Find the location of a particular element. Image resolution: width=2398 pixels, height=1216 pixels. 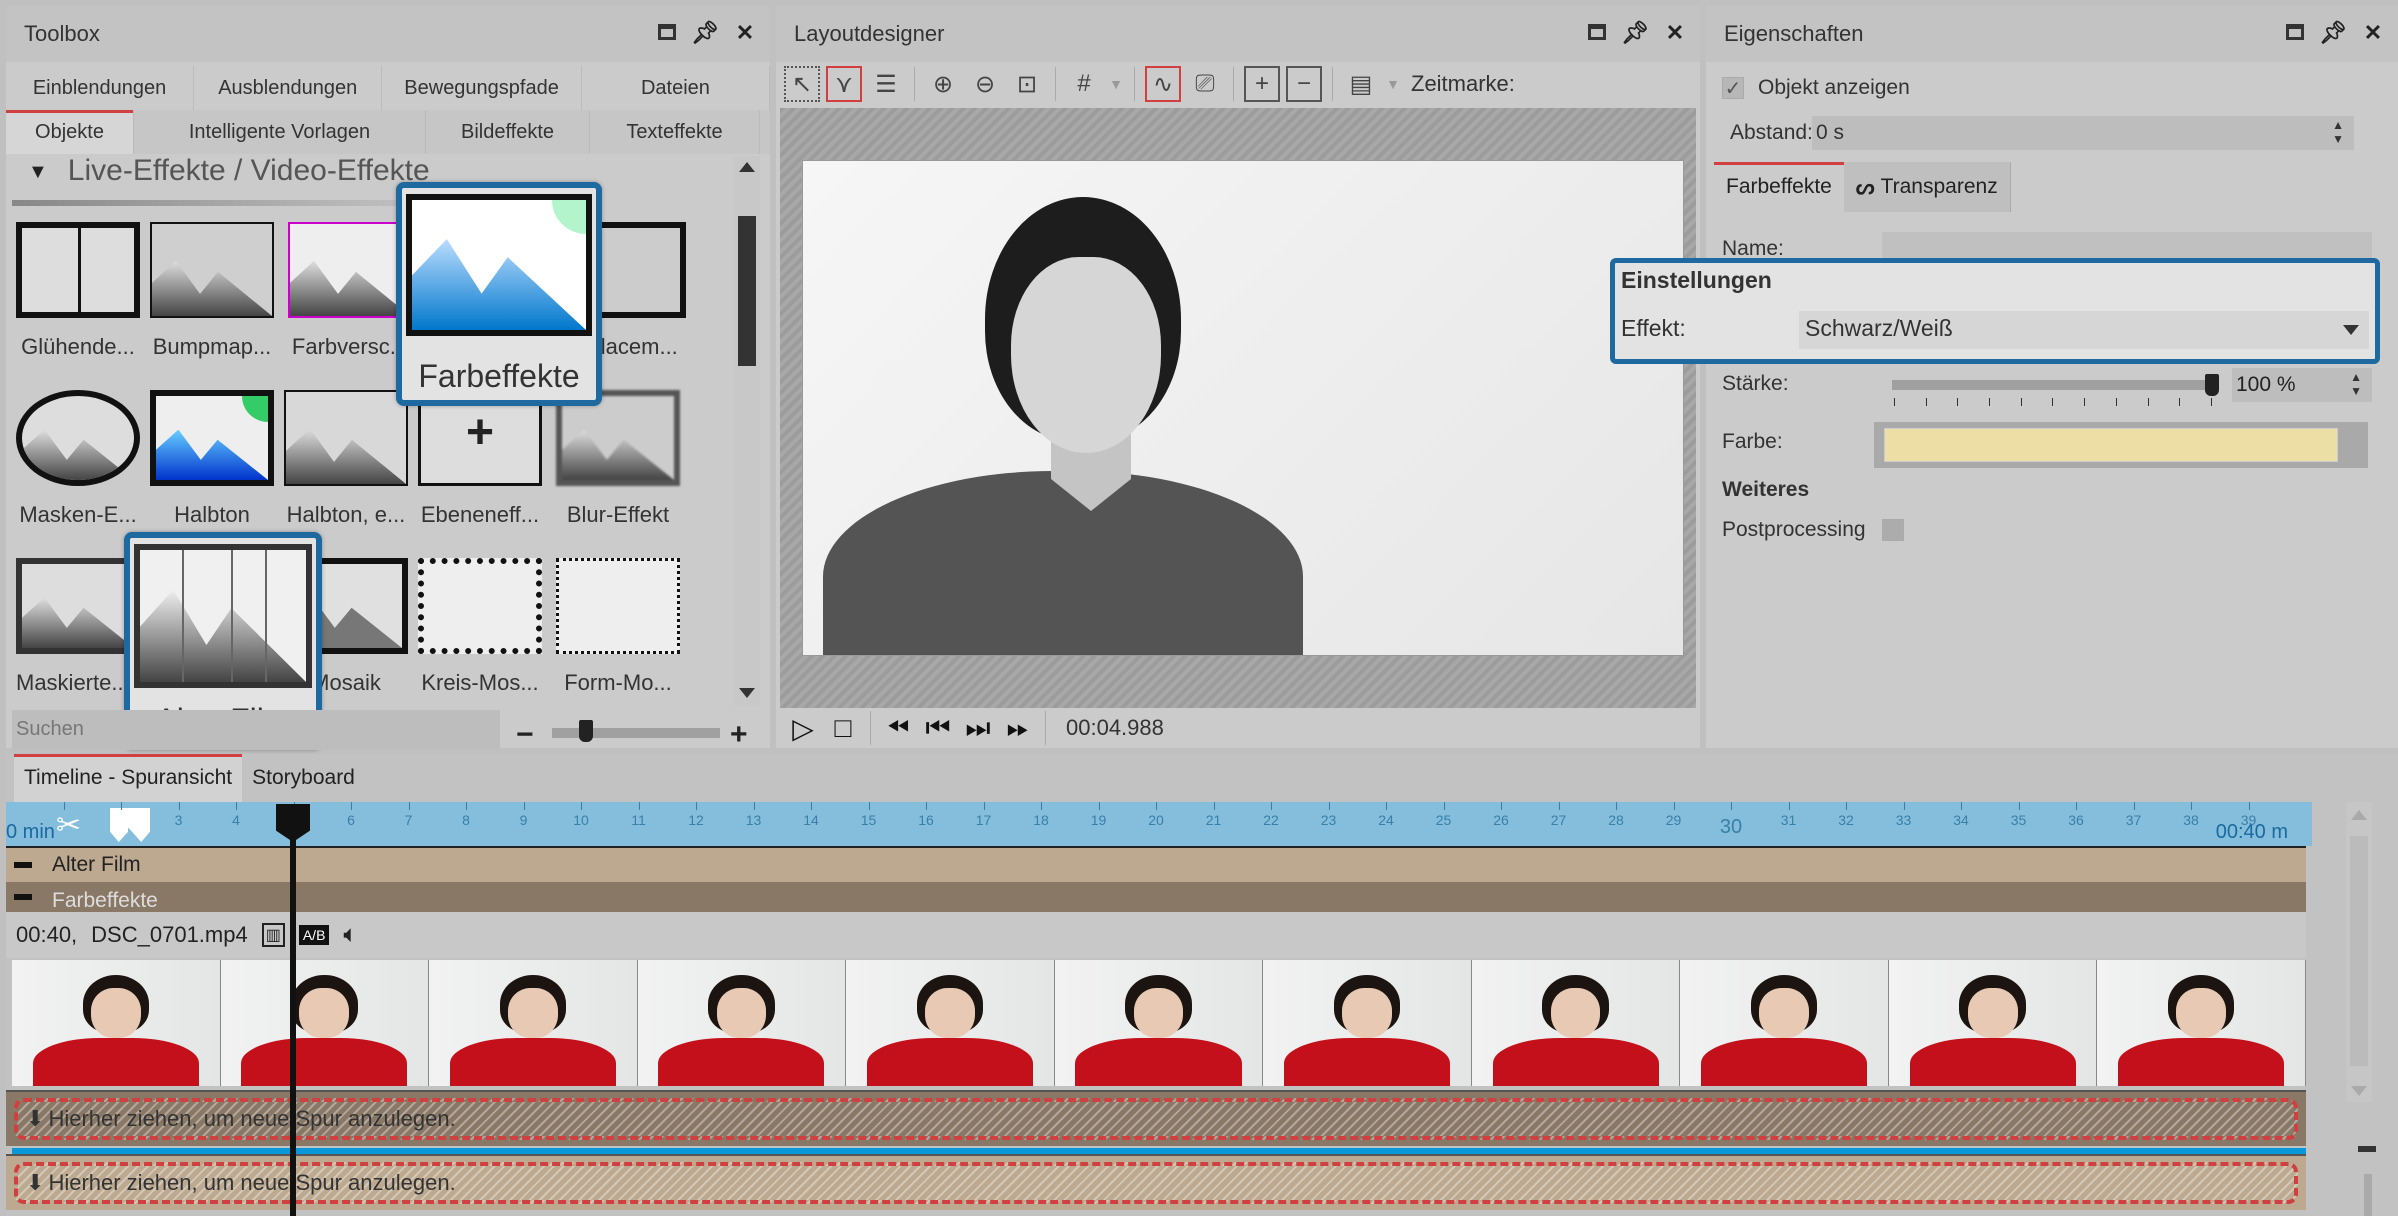

layers-icon: ☰ is located at coordinates (886, 84).